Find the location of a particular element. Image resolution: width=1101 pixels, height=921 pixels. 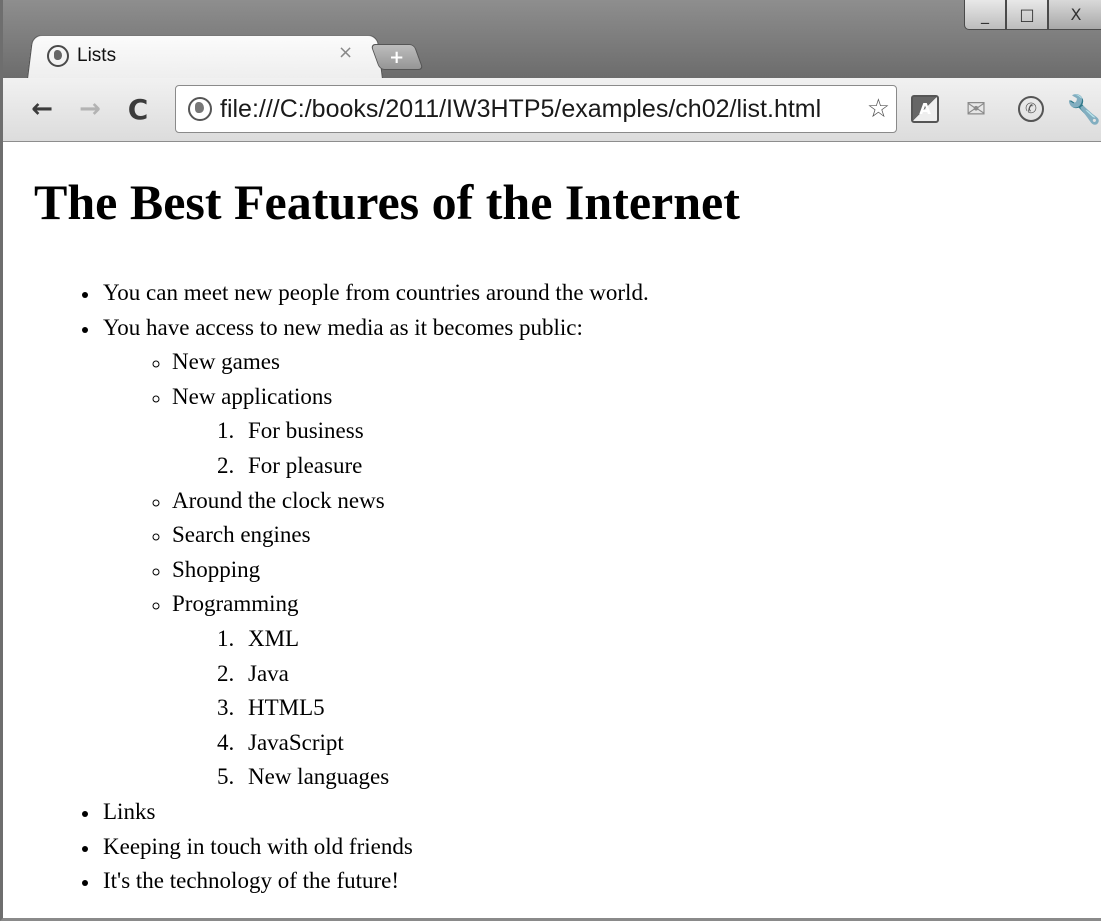

tab-close-icon: × is located at coordinates (345, 52).